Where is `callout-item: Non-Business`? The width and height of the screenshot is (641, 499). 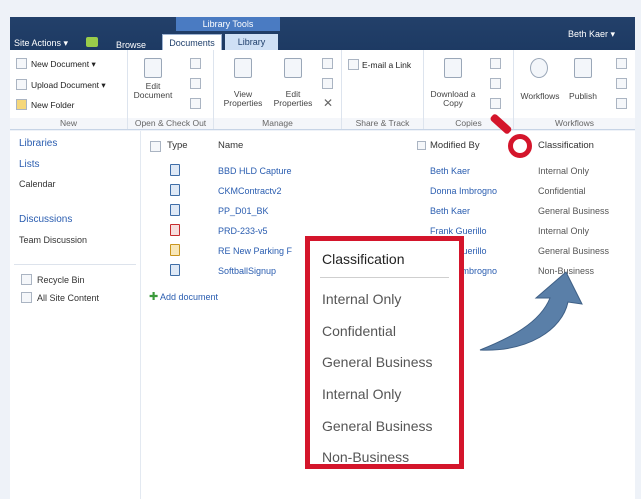 callout-item: Non-Business is located at coordinates (366, 457).